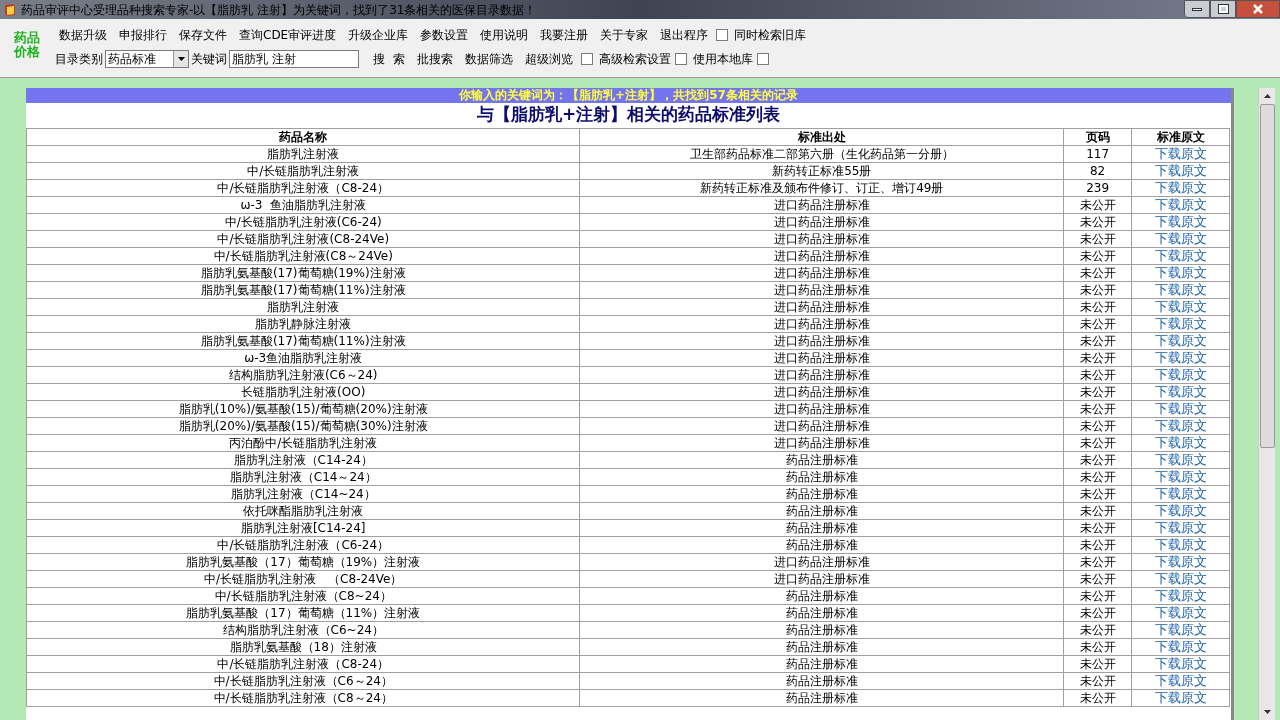 The image size is (1280, 720). Describe the element at coordinates (303, 511) in the screenshot. I see `table-cell: 依托咪酯脂肪乳注射液` at that location.